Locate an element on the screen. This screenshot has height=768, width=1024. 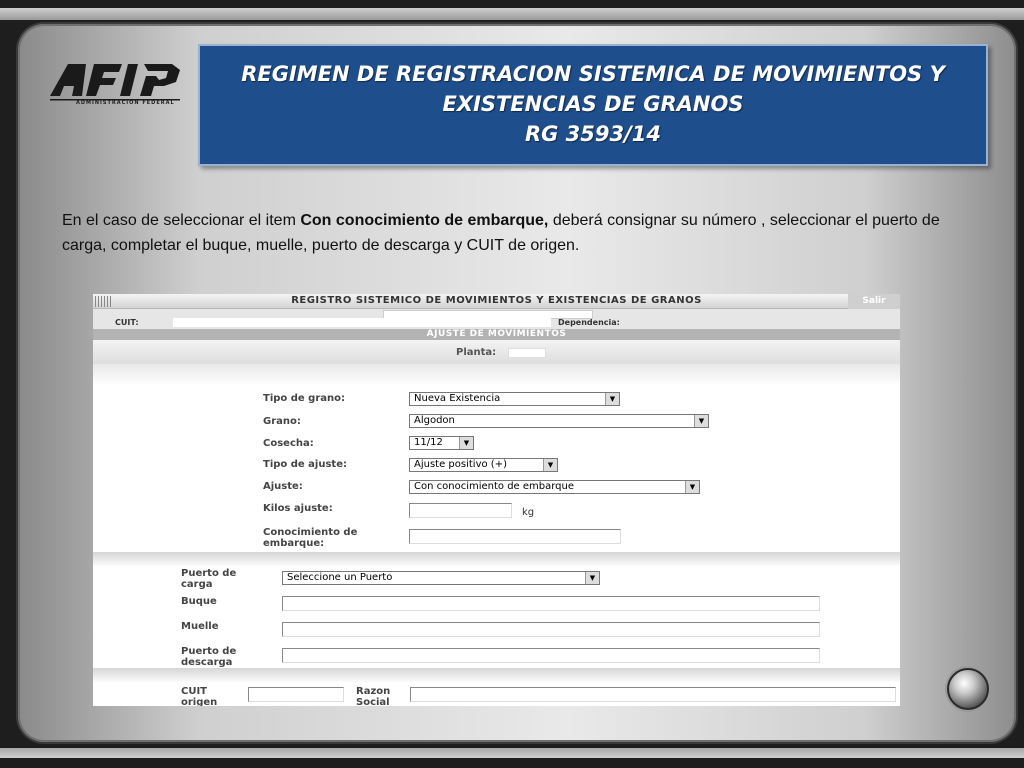
top-stripe is located at coordinates (512, 14).